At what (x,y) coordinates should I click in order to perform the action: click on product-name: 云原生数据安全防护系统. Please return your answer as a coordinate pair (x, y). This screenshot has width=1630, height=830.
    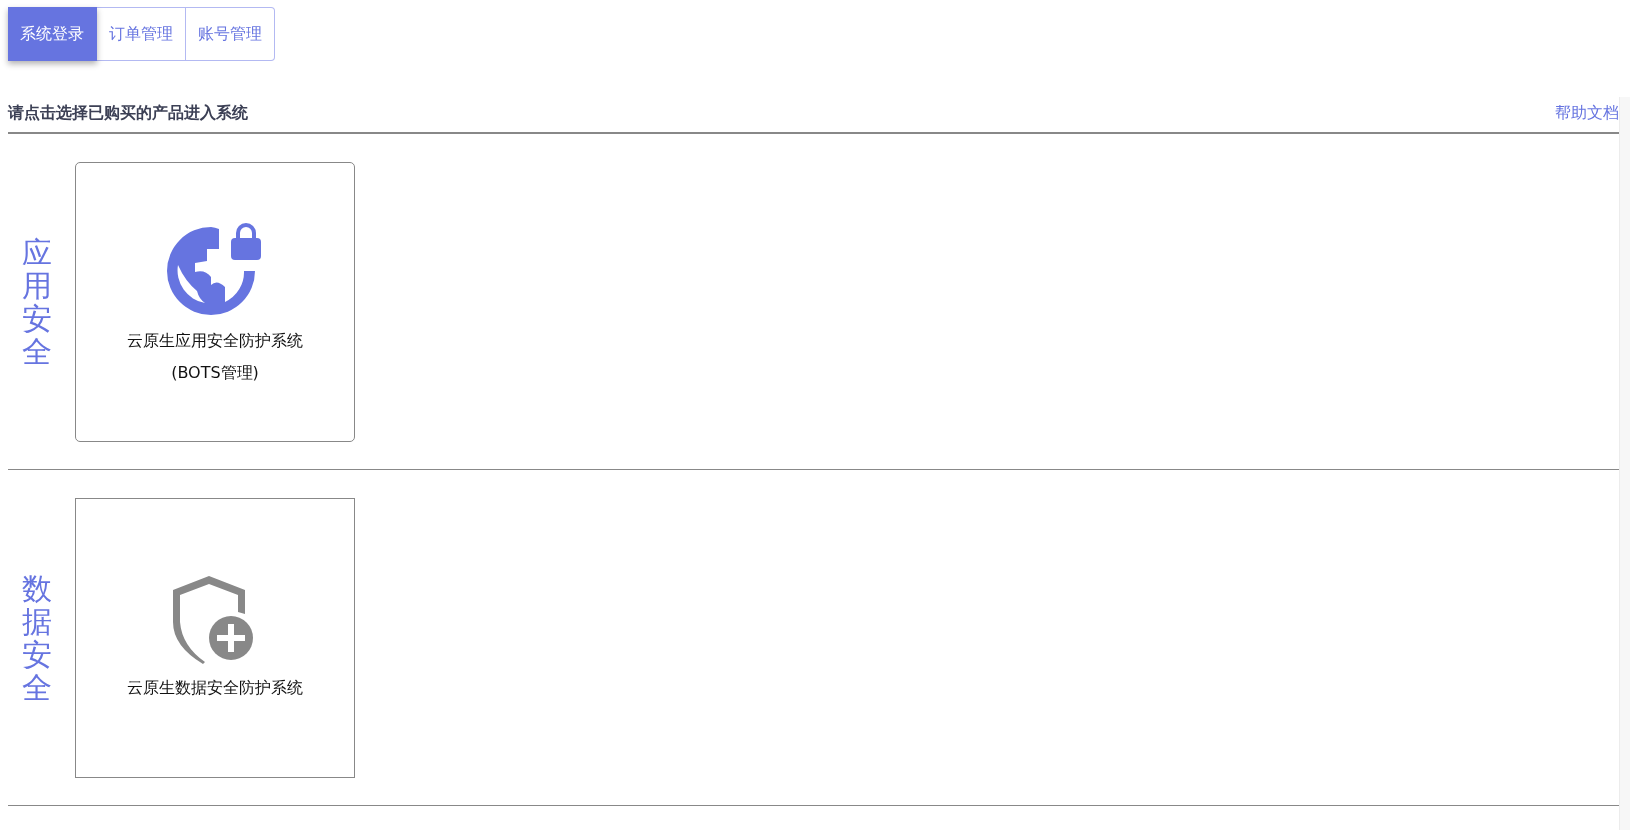
    Looking at the image, I should click on (215, 688).